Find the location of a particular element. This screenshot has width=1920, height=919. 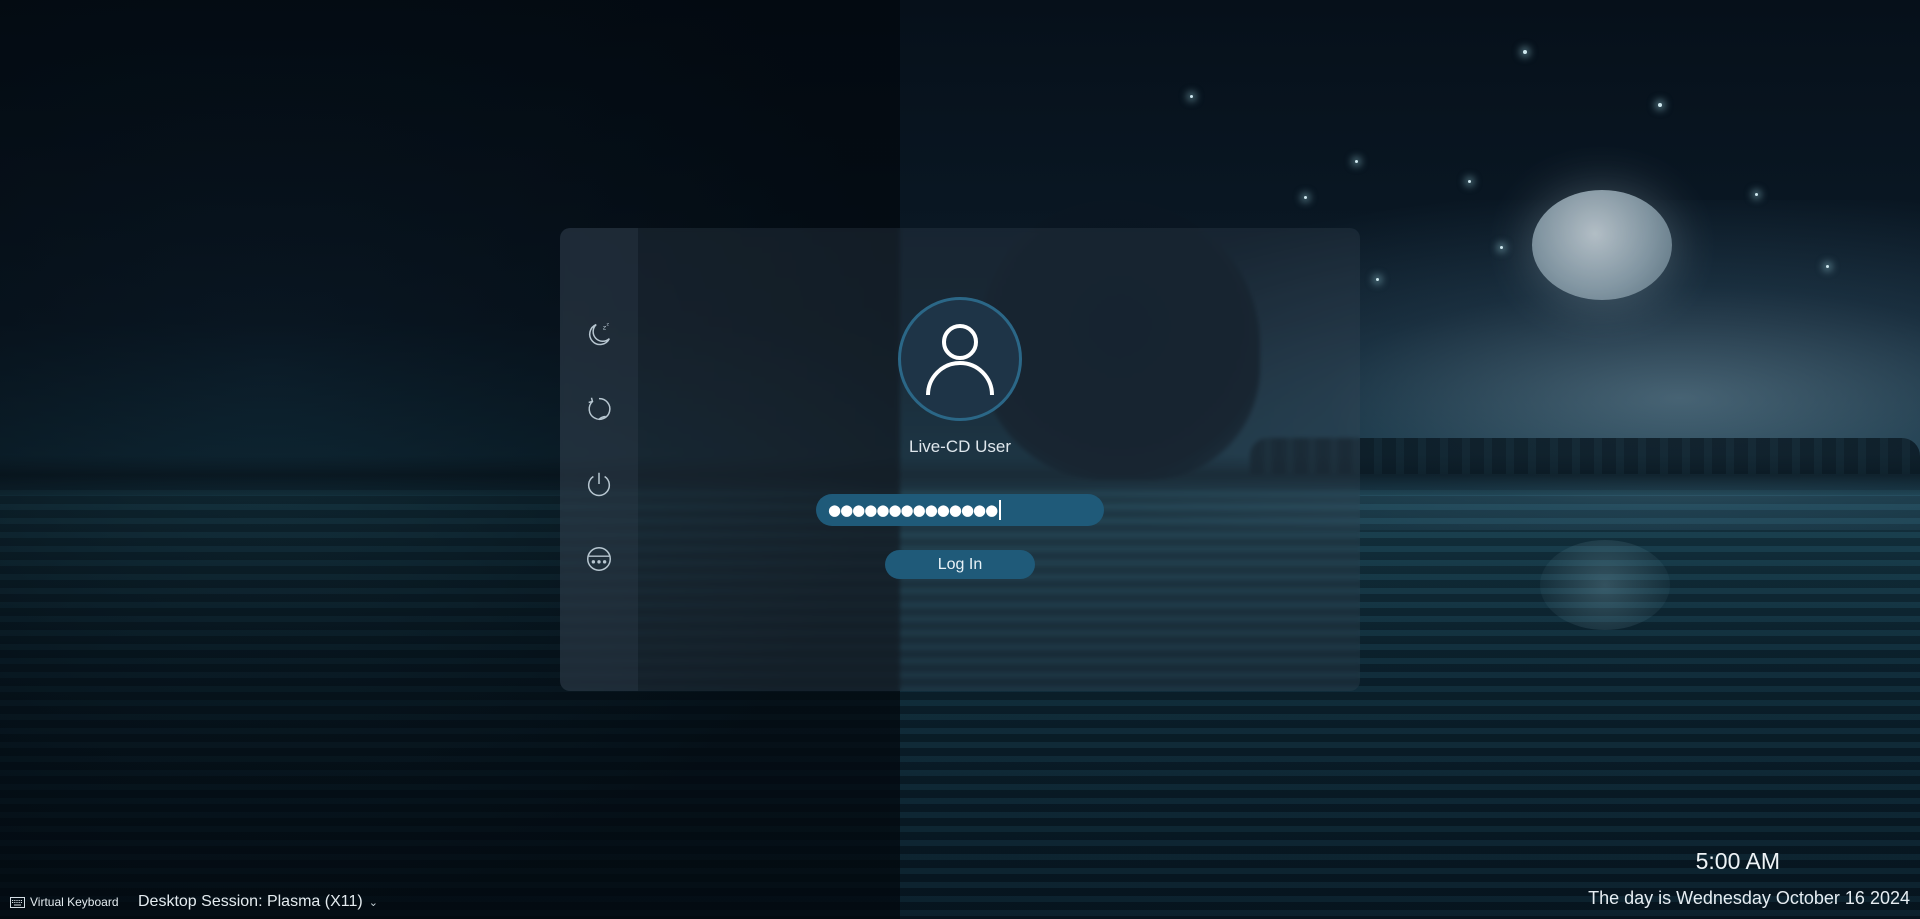

user-avatar is located at coordinates (960, 359).